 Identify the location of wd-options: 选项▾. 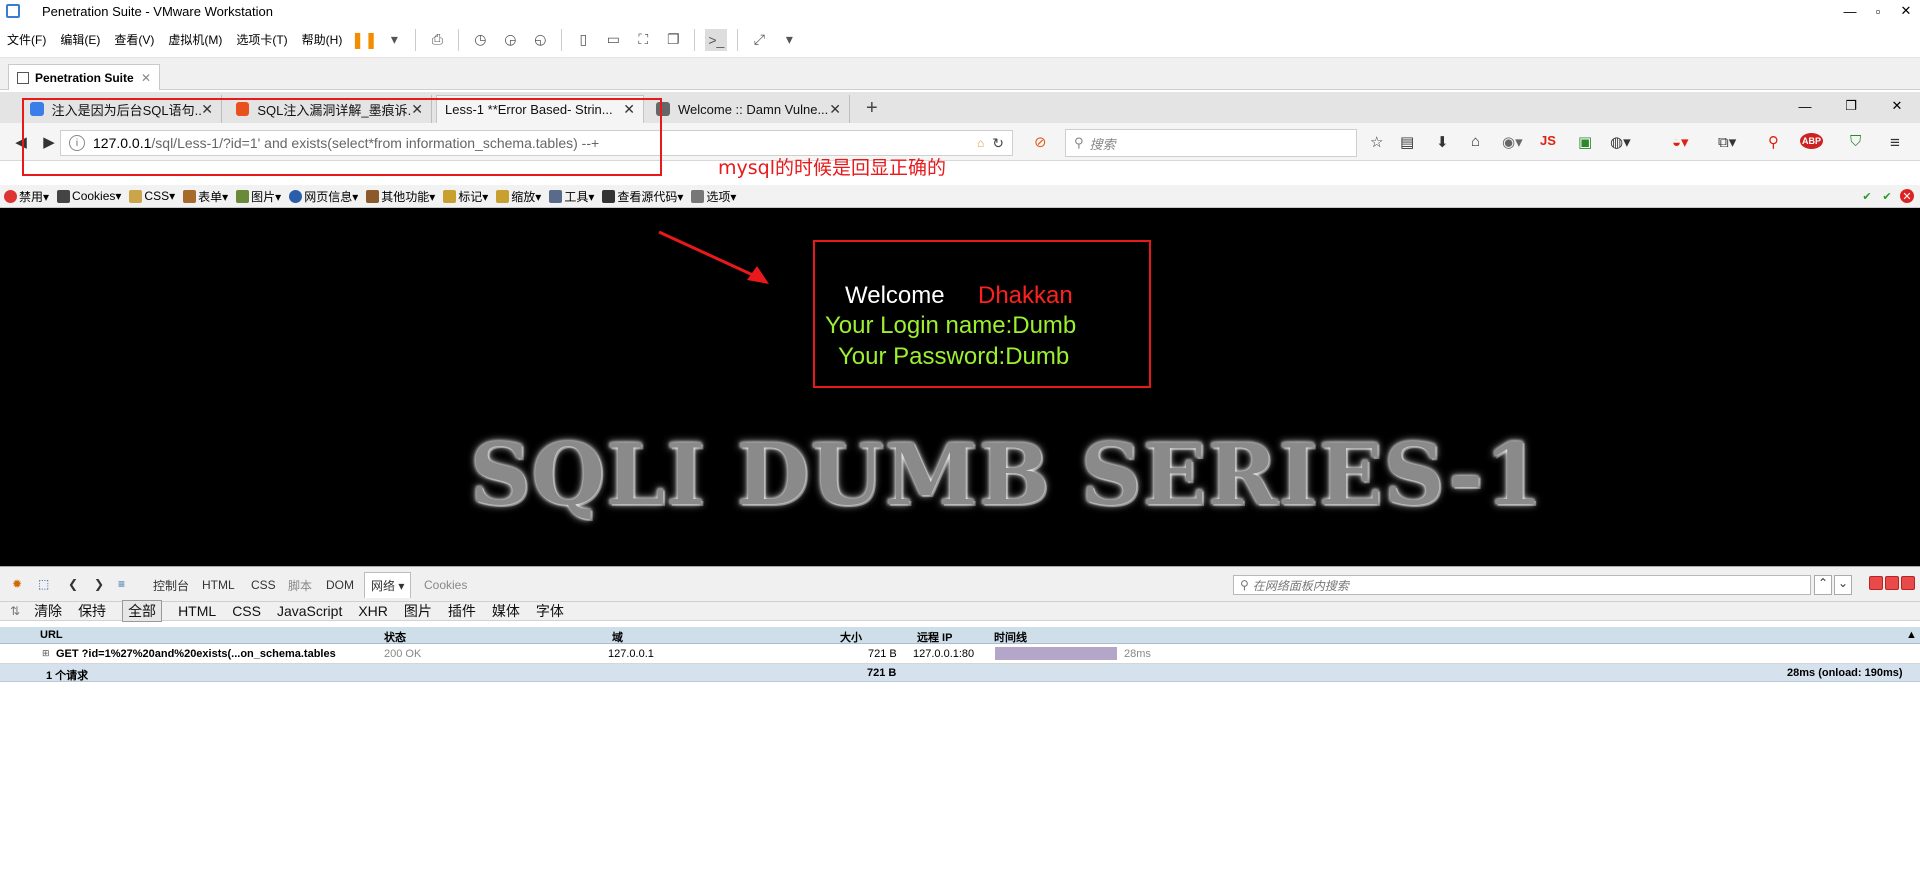
(713, 196).